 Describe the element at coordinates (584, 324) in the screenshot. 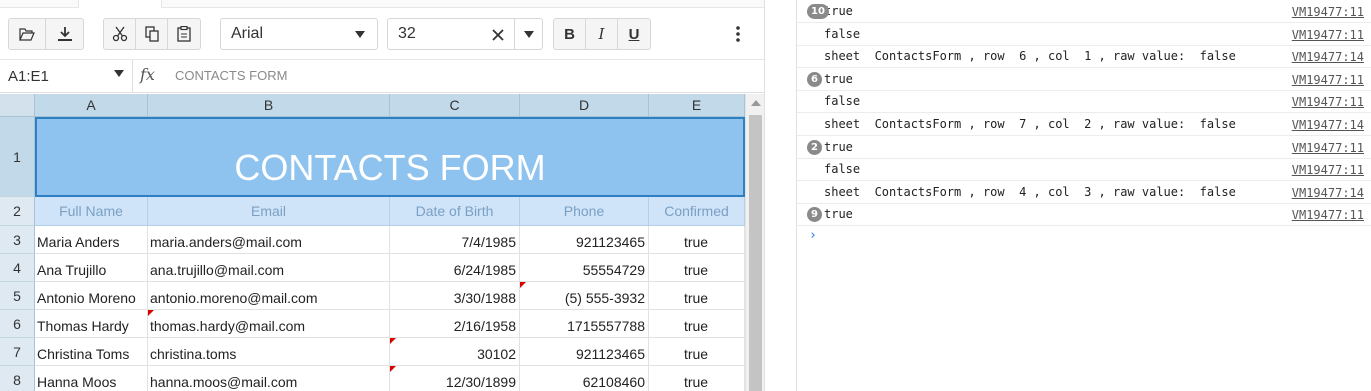

I see `data-cell: 1715557788` at that location.